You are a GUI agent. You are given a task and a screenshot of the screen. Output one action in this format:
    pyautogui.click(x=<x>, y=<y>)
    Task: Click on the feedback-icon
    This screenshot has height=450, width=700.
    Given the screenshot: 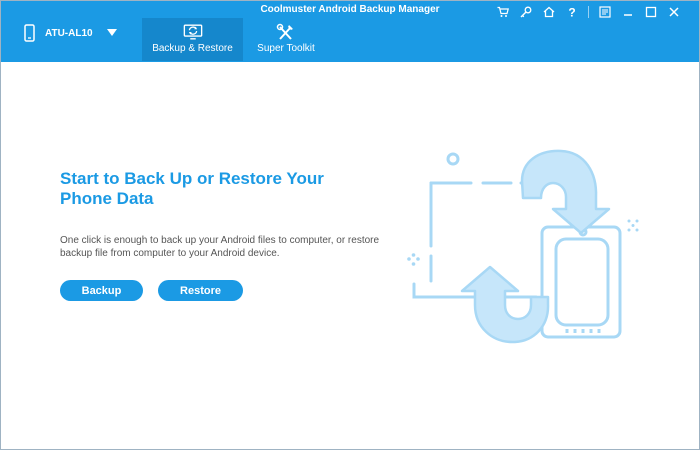 What is the action you would take?
    pyautogui.click(x=605, y=12)
    